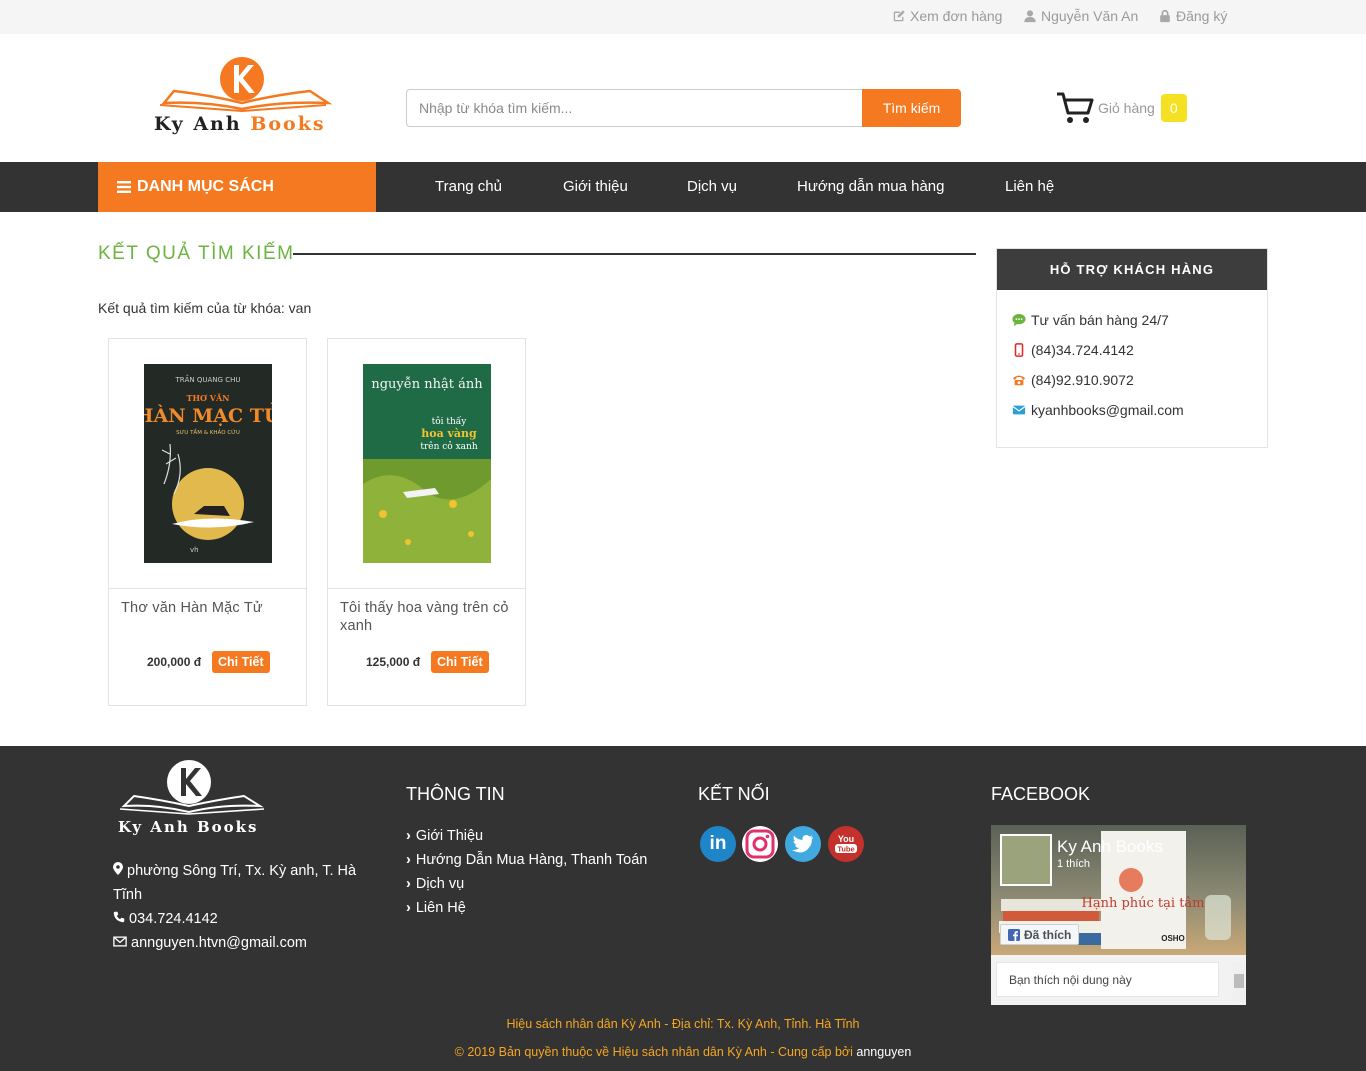  Describe the element at coordinates (1121, 108) in the screenshot. I see `cart-link: Giỏ hàng 0` at that location.